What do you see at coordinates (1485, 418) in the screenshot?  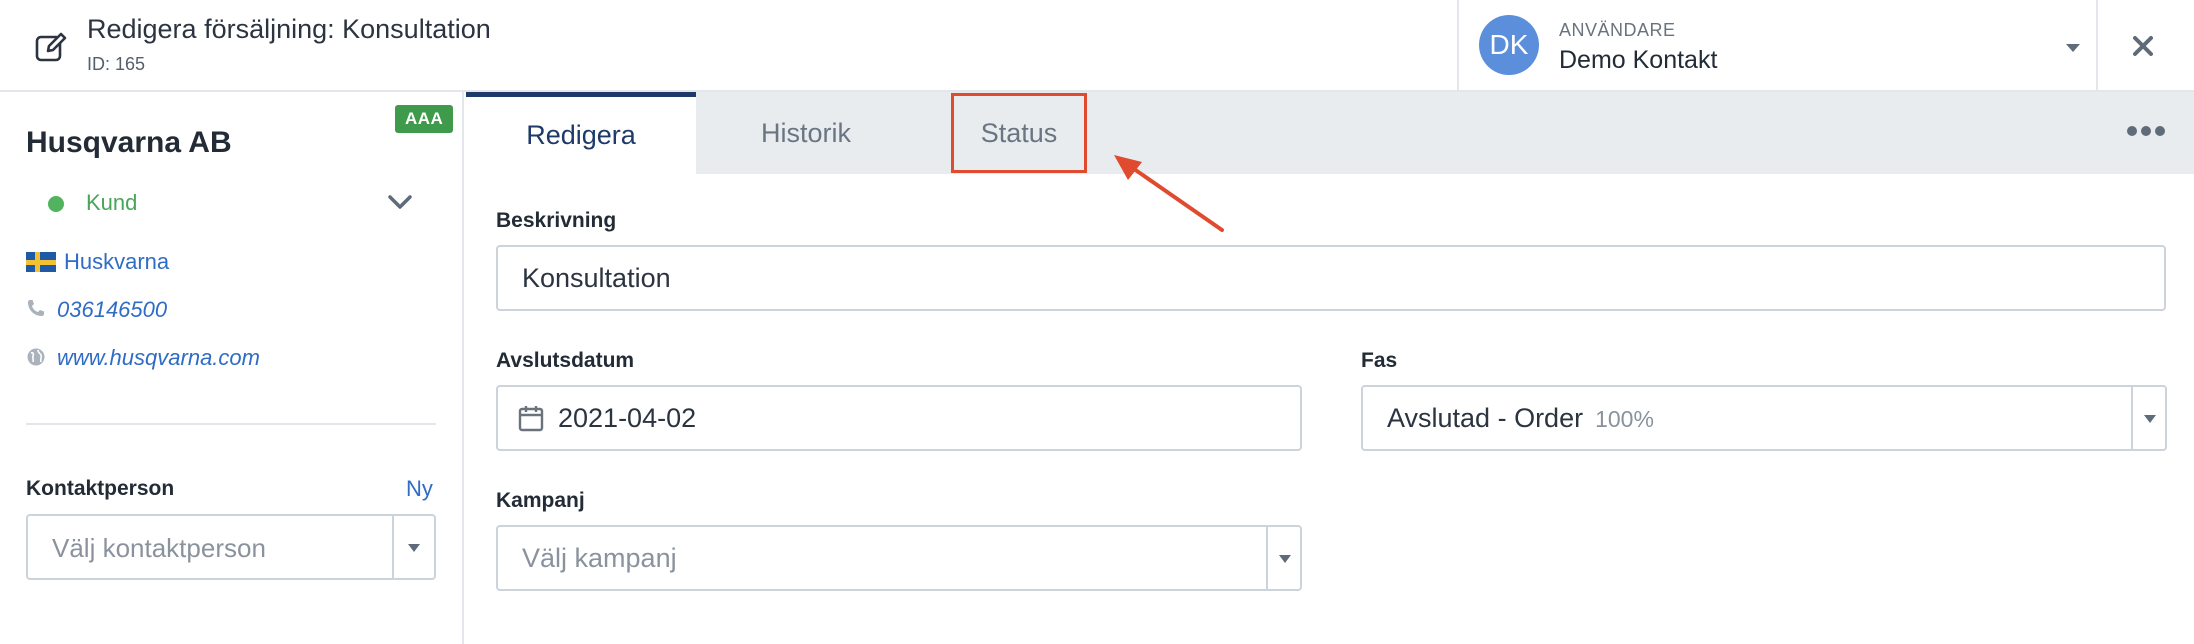 I see `phase-value: Avslutad - Order` at bounding box center [1485, 418].